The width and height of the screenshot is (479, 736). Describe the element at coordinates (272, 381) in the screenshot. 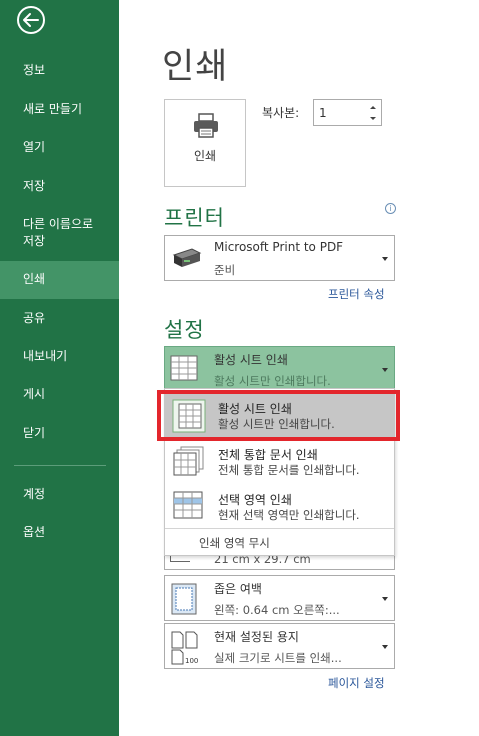

I see `print-scope-sub: 활성 시트만 인쇄합니다.` at that location.